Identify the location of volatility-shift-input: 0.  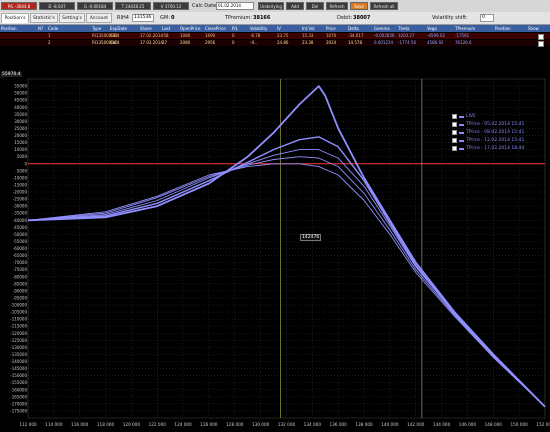
(487, 18).